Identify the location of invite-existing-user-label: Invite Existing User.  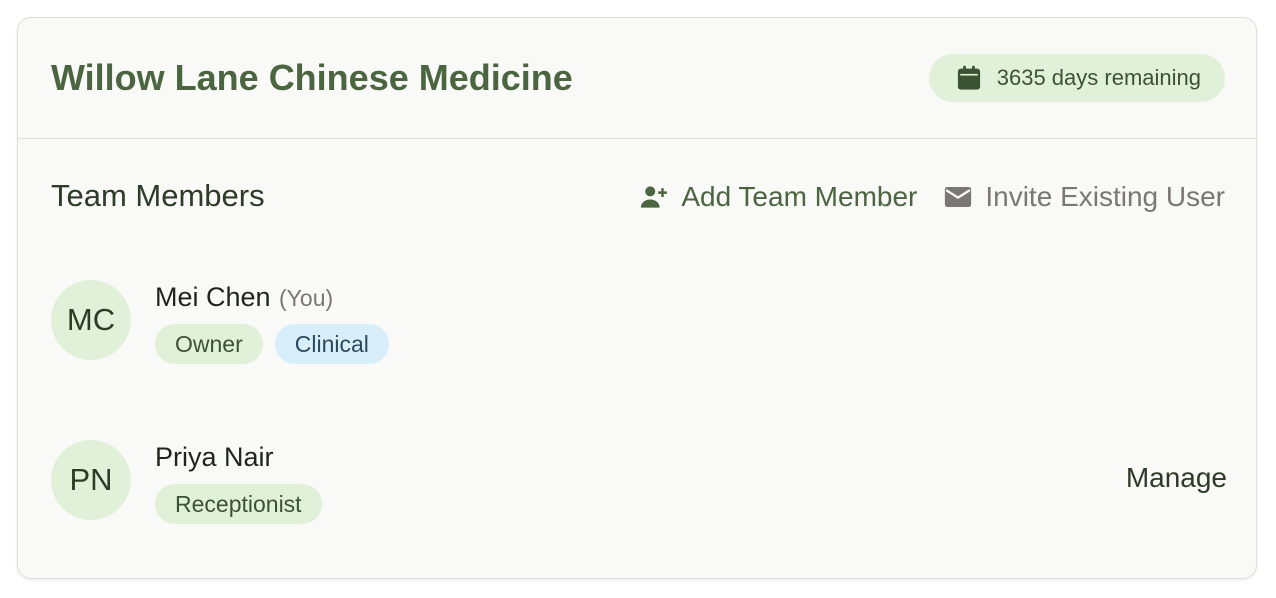
(1105, 196).